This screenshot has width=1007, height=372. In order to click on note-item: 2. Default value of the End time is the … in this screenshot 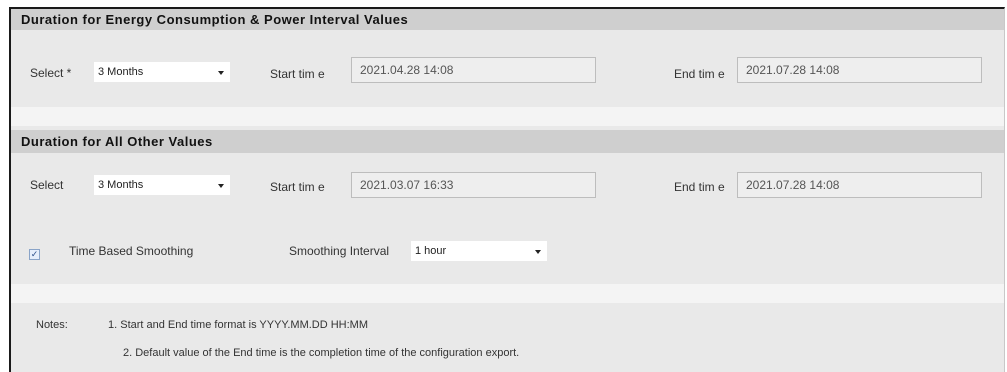, I will do `click(321, 353)`.